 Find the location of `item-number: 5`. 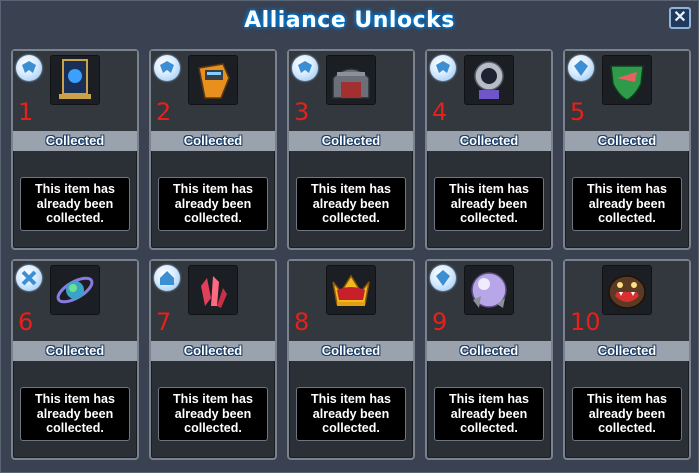

item-number: 5 is located at coordinates (578, 112).